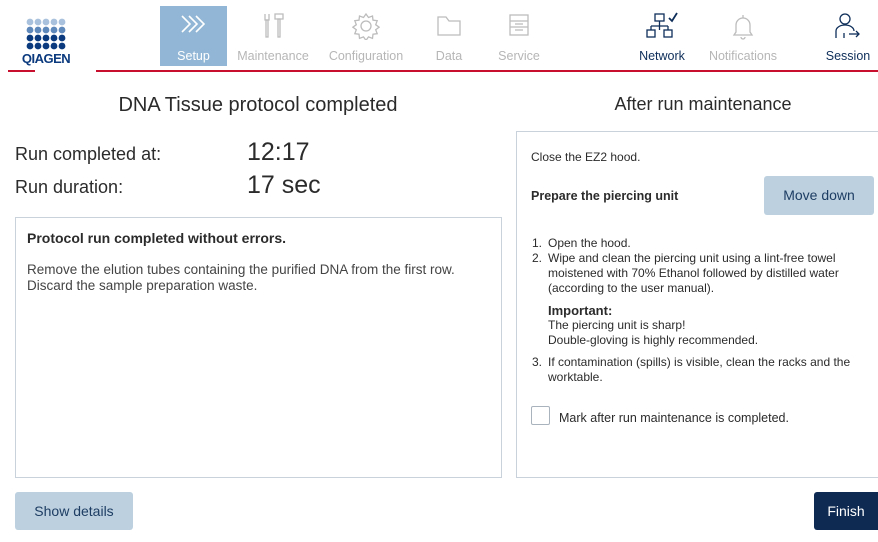  What do you see at coordinates (580, 310) in the screenshot?
I see `important-title: Important:` at bounding box center [580, 310].